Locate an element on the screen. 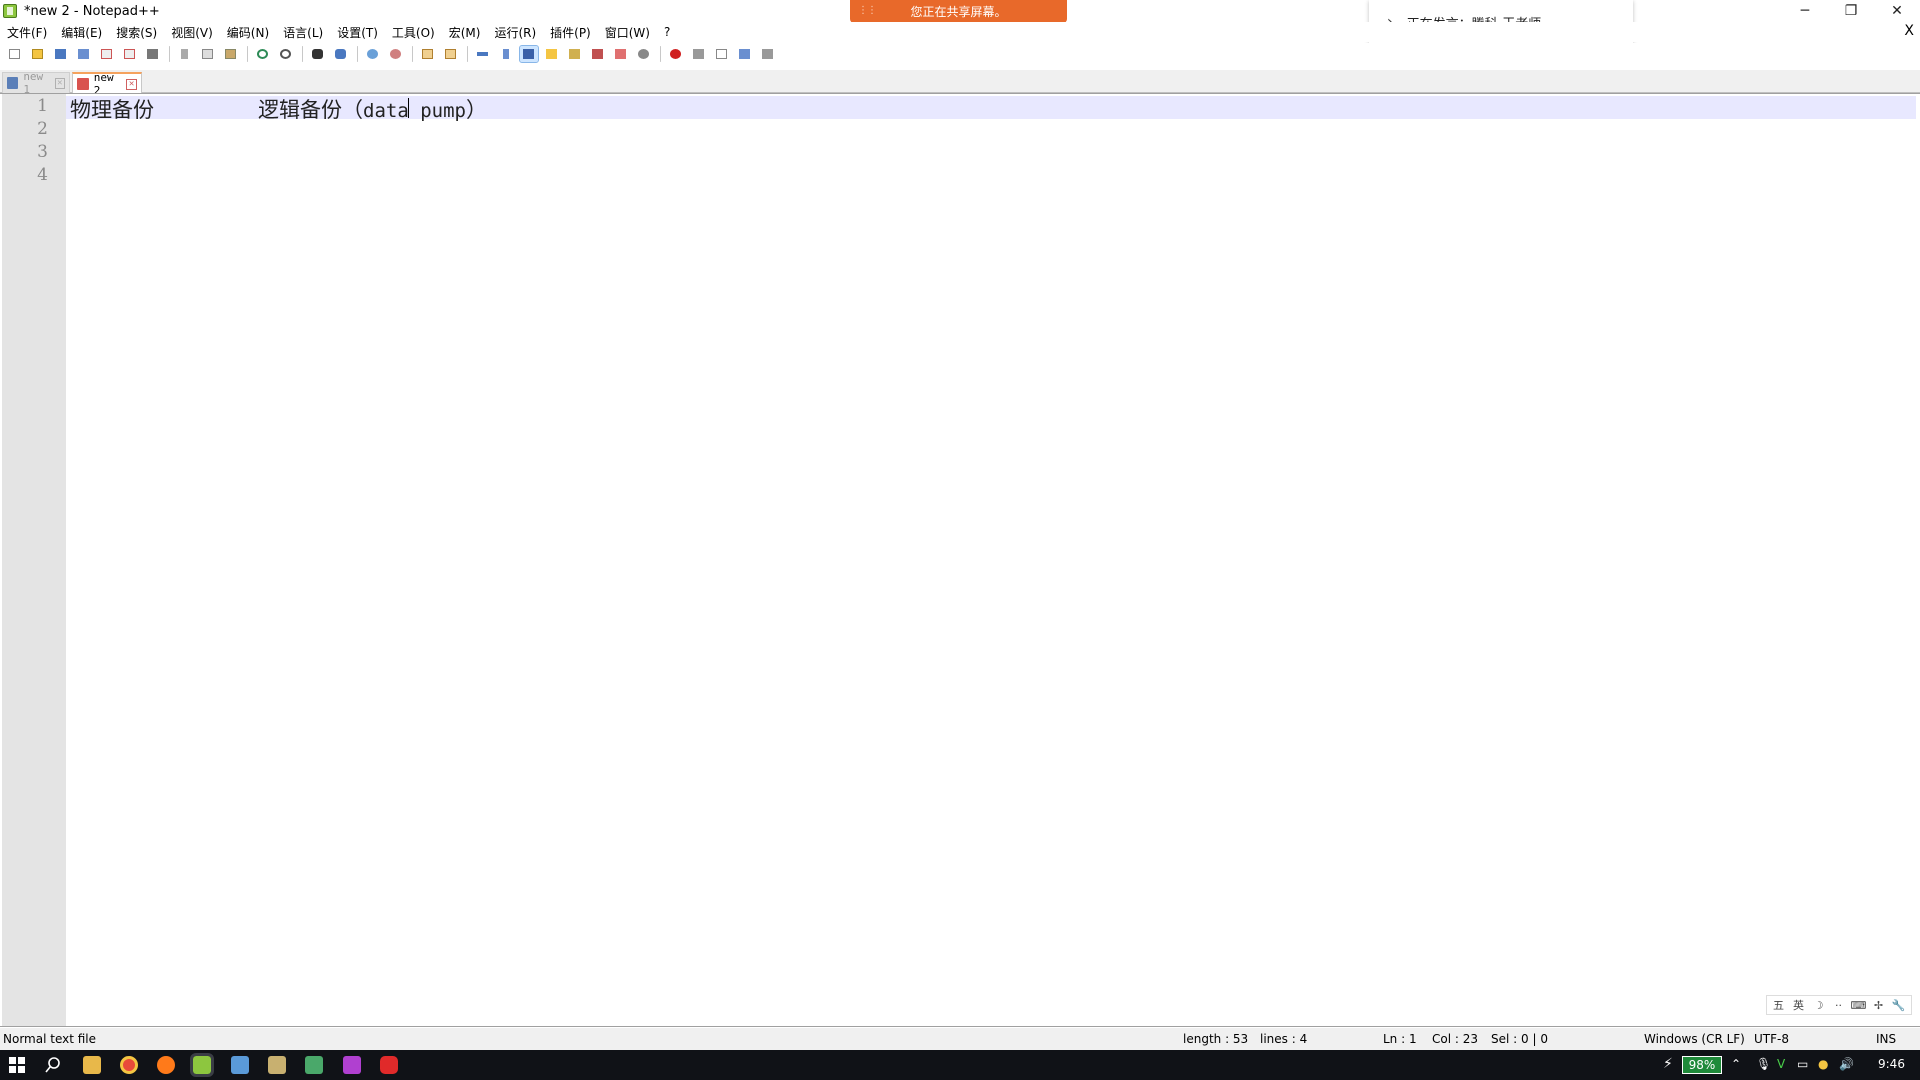  stop-macro-icon is located at coordinates (699, 54).